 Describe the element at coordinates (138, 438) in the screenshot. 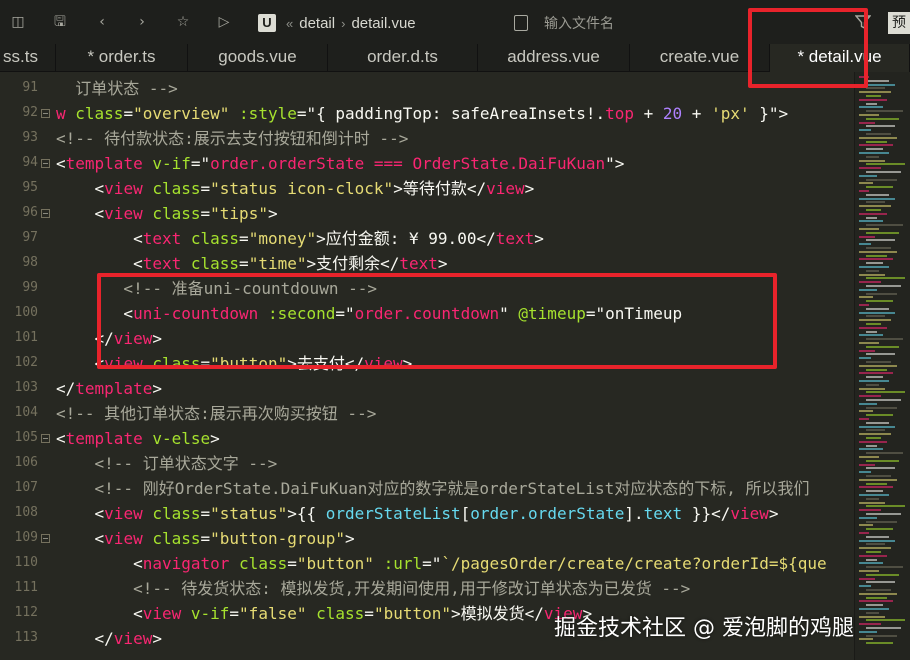

I see `code-line: <template v-else>` at that location.